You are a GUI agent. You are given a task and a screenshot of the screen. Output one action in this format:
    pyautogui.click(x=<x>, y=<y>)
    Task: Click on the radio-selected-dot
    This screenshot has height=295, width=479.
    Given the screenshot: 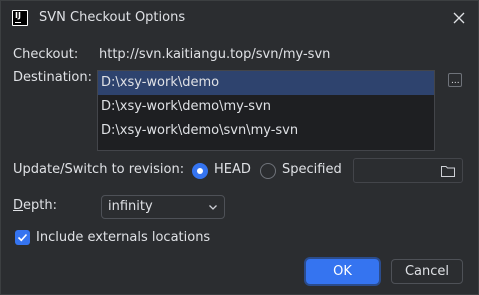 What is the action you would take?
    pyautogui.click(x=200, y=171)
    